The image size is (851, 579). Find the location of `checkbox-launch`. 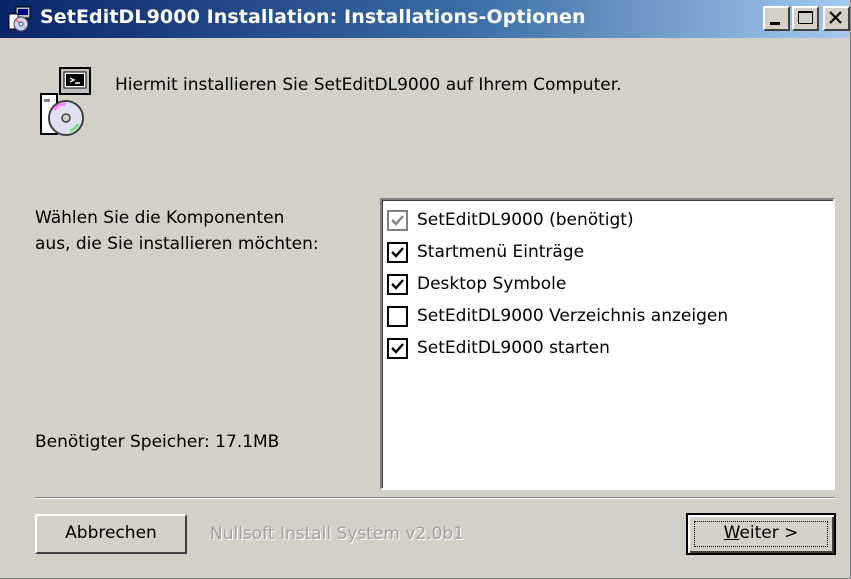

checkbox-launch is located at coordinates (397, 348).